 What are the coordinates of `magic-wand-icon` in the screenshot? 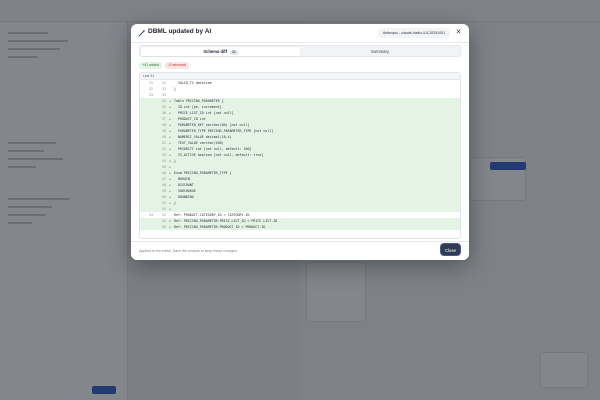 It's located at (142, 33).